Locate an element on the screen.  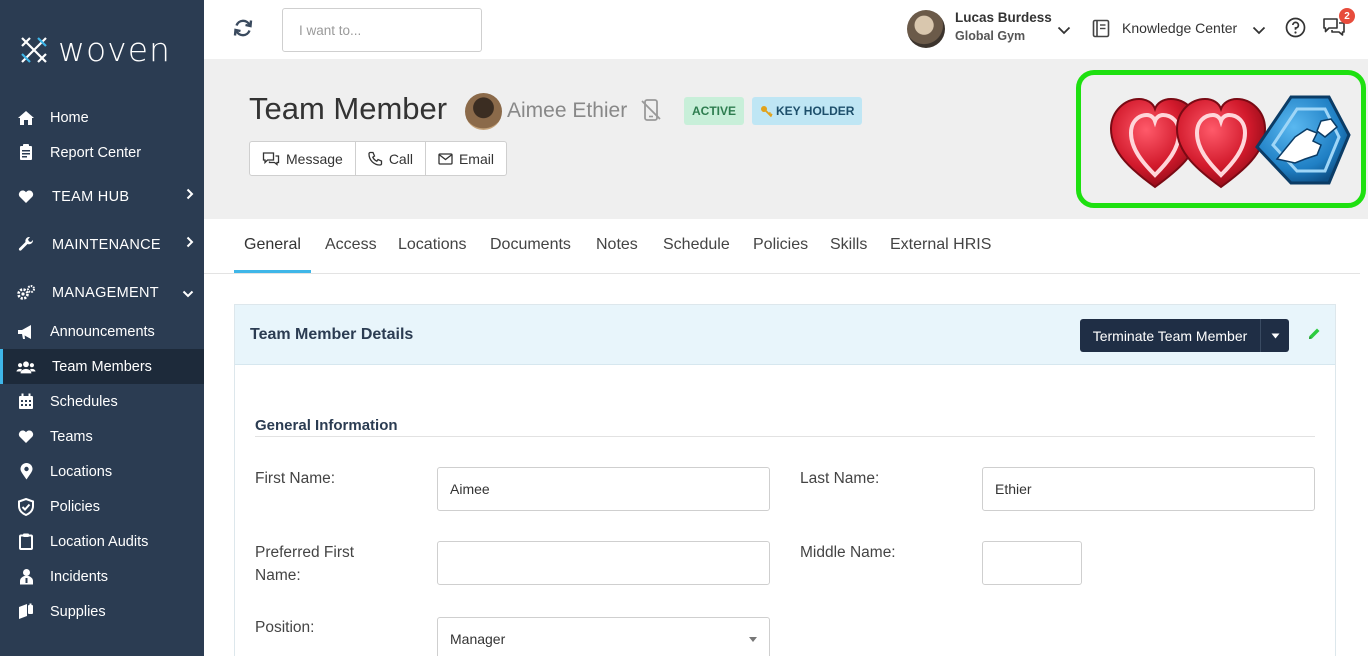
sidebar-item-home: Home is located at coordinates (102, 117).